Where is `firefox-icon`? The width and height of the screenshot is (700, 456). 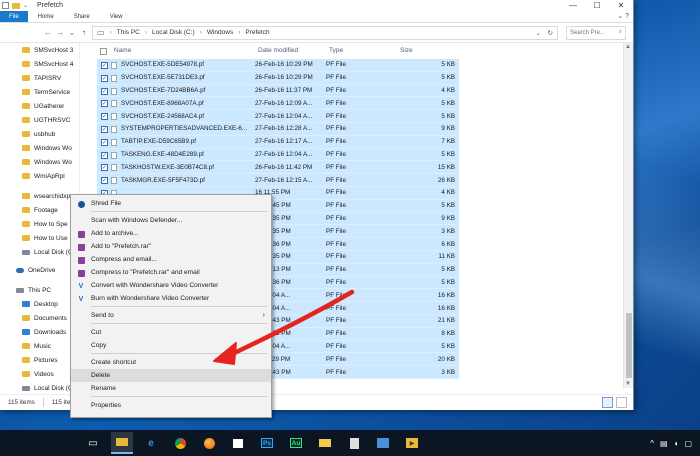
firefox-icon is located at coordinates (209, 443).